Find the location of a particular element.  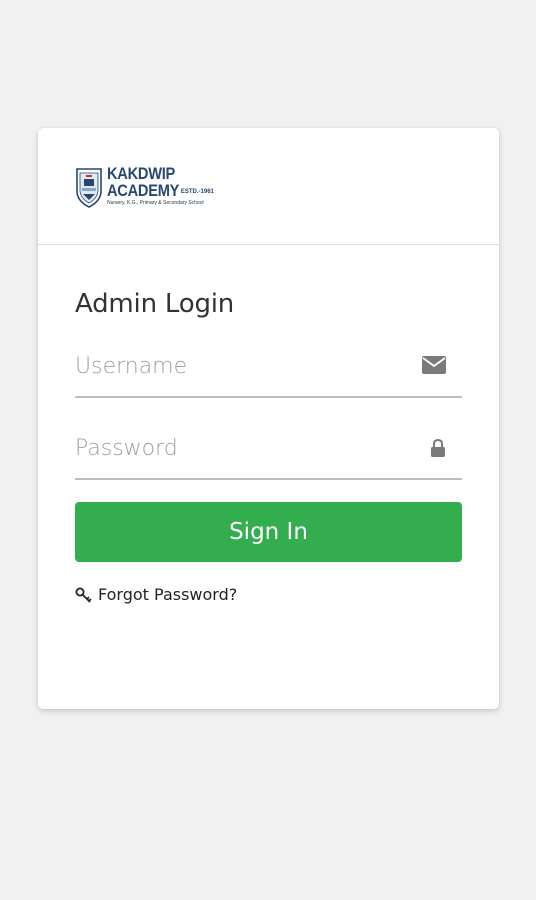

password-input is located at coordinates (240, 448).